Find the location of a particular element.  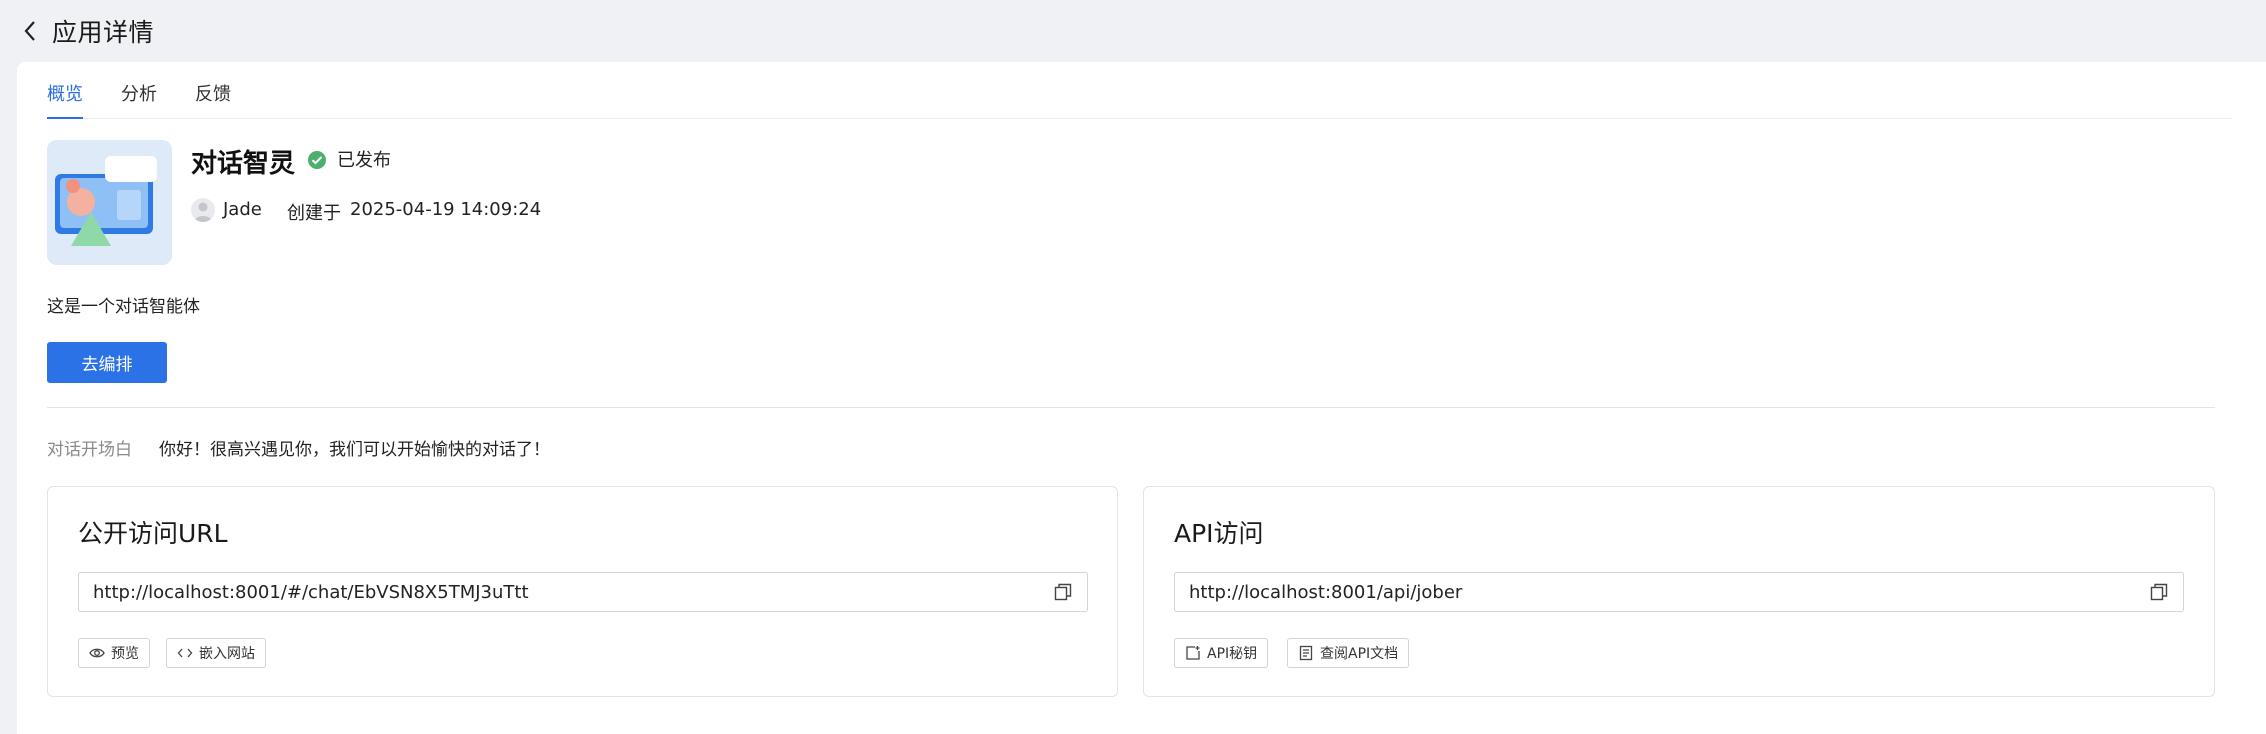

author-name: Jade is located at coordinates (242, 209).